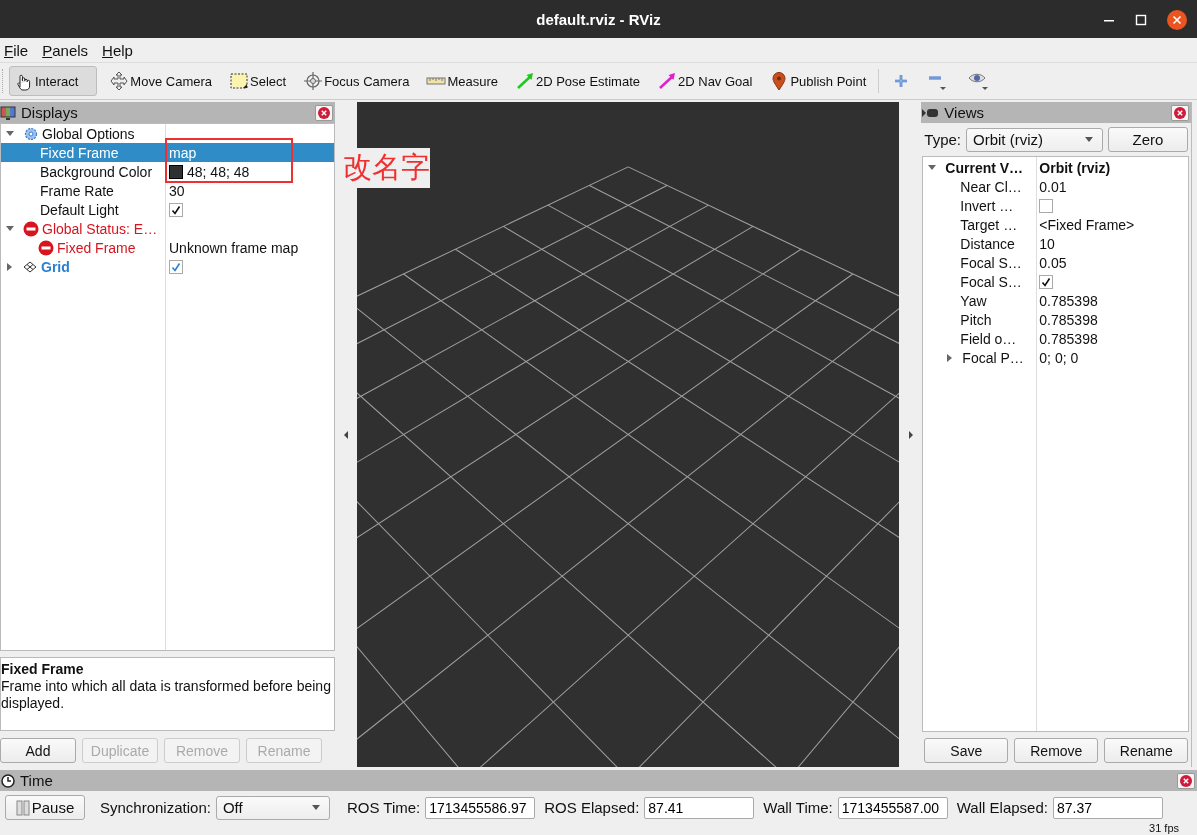 This screenshot has width=1197, height=835. I want to click on fps-label: 31 fps, so click(1164, 828).